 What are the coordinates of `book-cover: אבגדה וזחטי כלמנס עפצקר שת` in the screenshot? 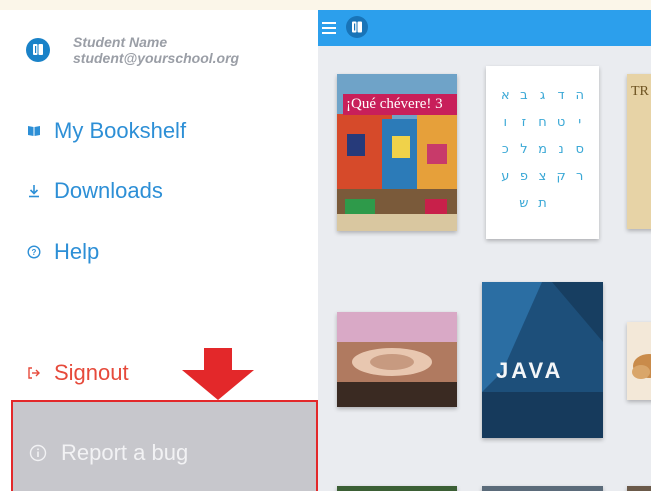 It's located at (542, 152).